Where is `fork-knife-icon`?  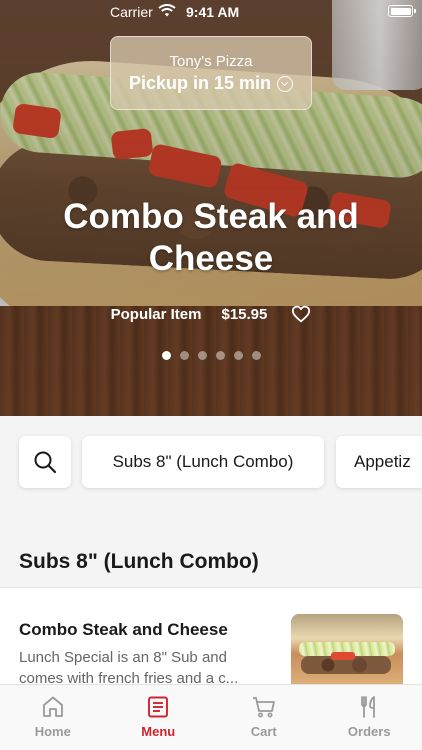 fork-knife-icon is located at coordinates (368, 707).